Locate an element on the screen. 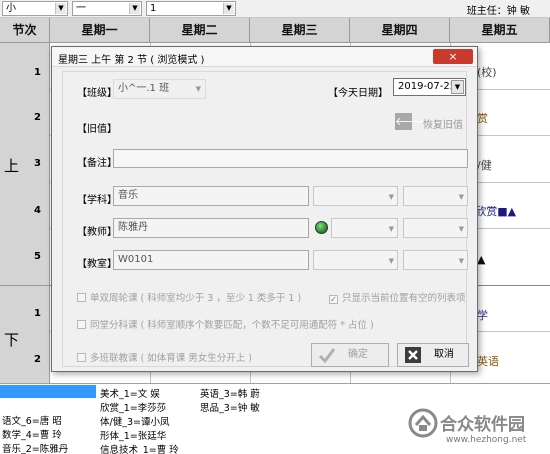  legend-item: 欣赏_1=李莎莎 is located at coordinates (133, 407).